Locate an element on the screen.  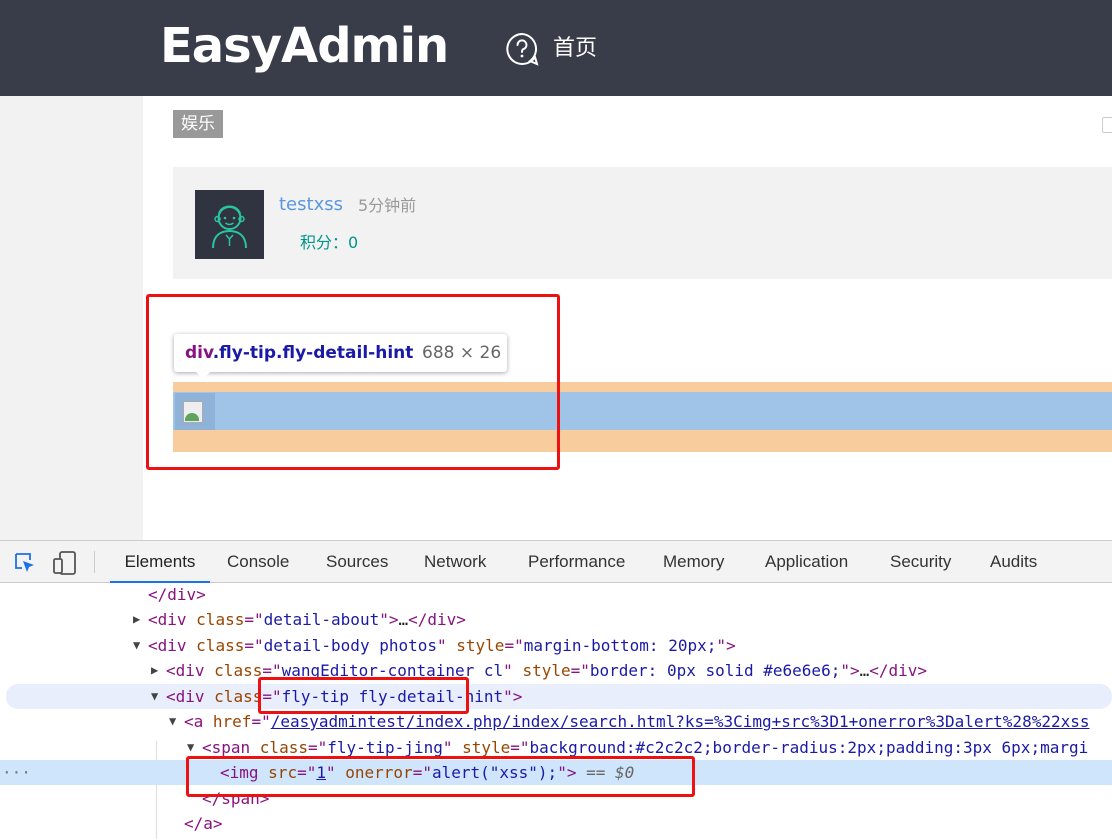
annotation-box-img is located at coordinates (440, 776).